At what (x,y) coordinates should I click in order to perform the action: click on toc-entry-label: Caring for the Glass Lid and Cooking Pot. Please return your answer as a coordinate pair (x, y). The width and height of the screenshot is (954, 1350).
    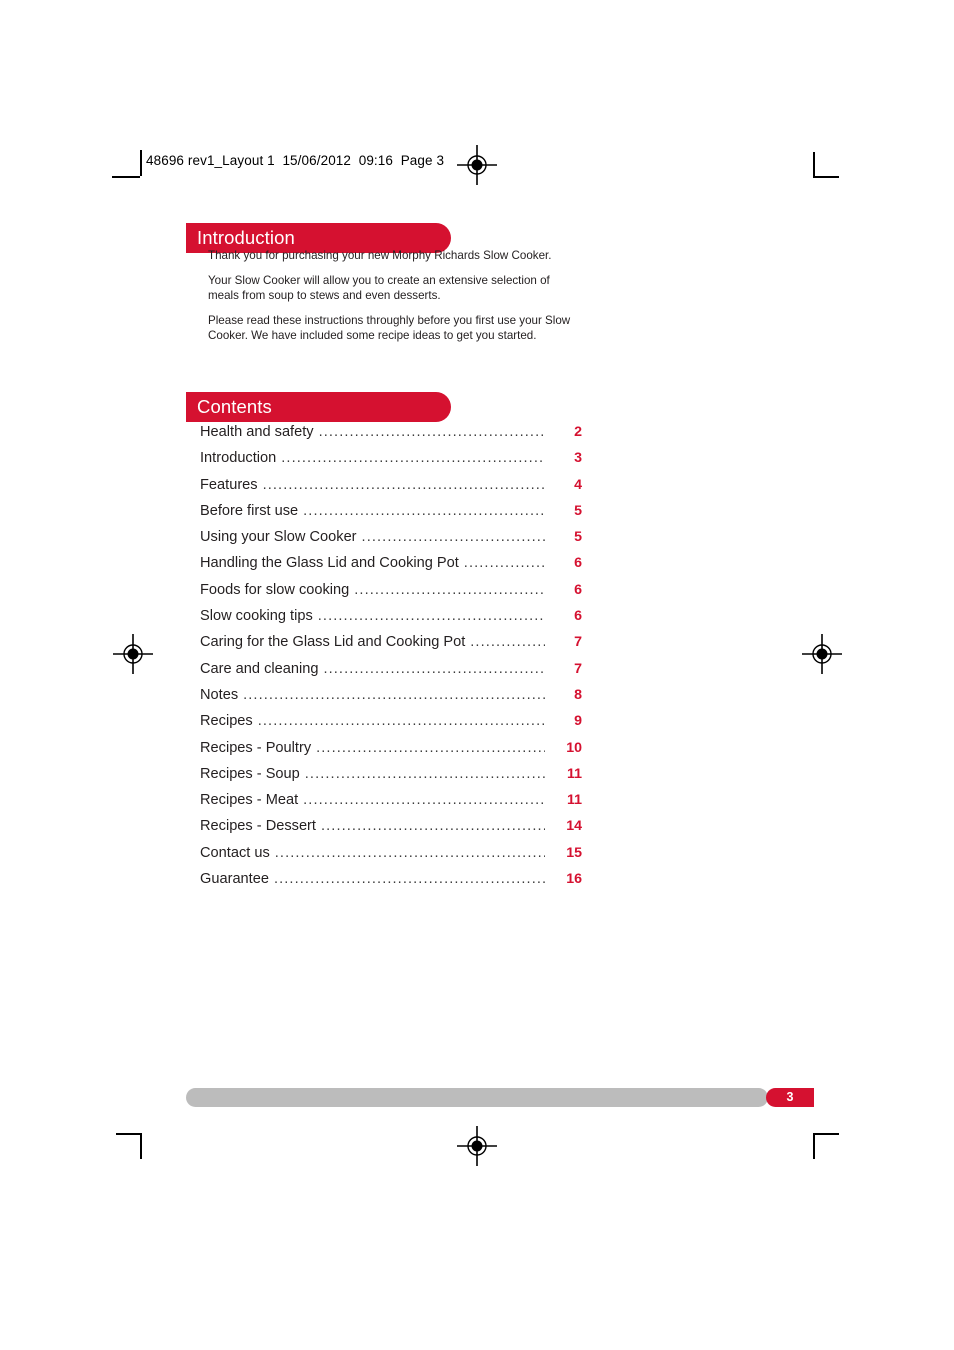
    Looking at the image, I should click on (333, 642).